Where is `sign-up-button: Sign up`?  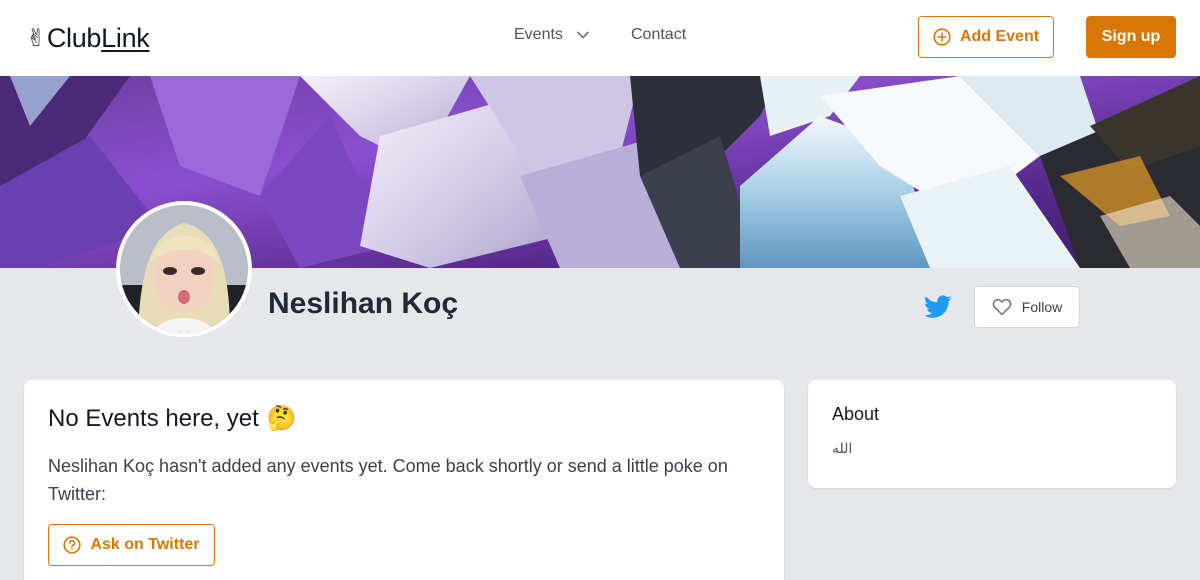 sign-up-button: Sign up is located at coordinates (1131, 37).